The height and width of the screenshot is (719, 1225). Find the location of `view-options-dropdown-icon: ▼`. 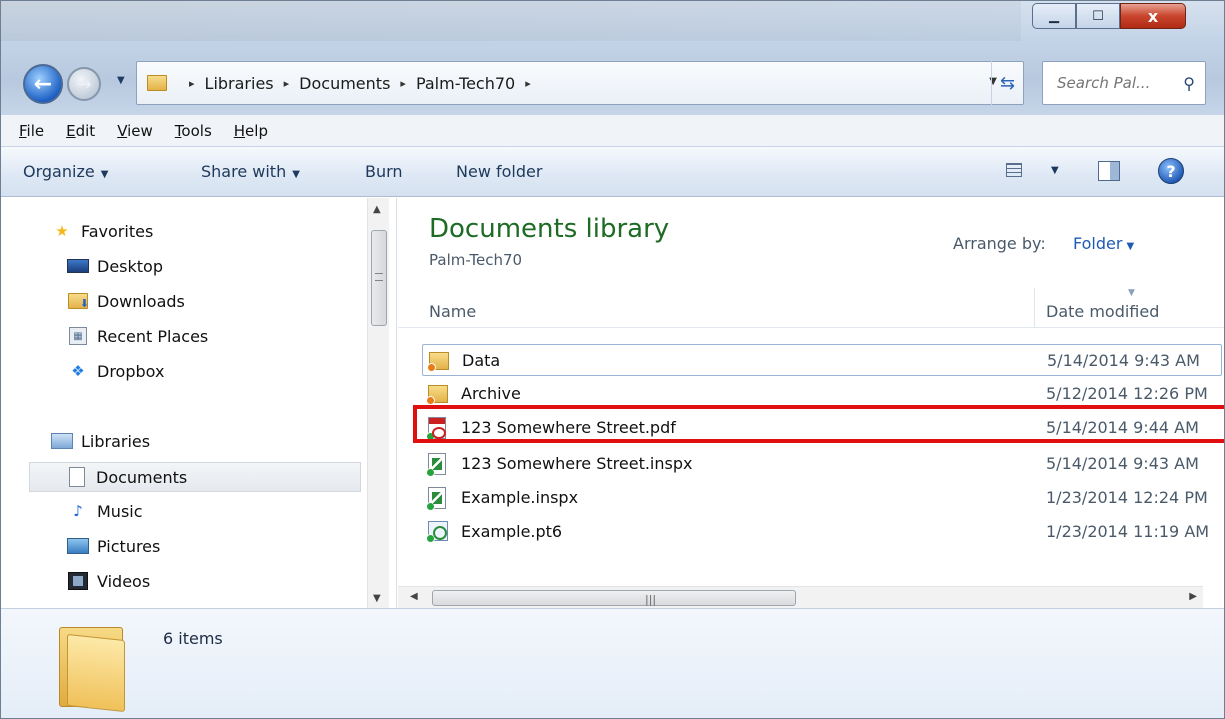

view-options-dropdown-icon: ▼ is located at coordinates (1055, 170).